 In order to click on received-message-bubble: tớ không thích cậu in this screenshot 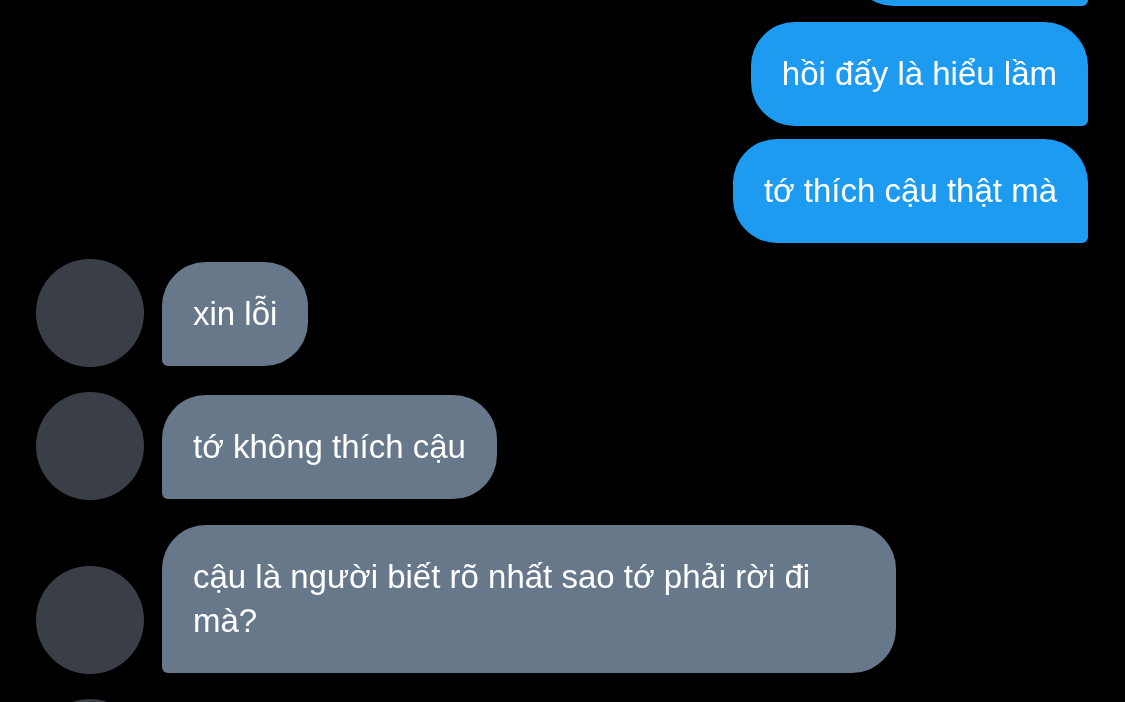, I will do `click(329, 447)`.